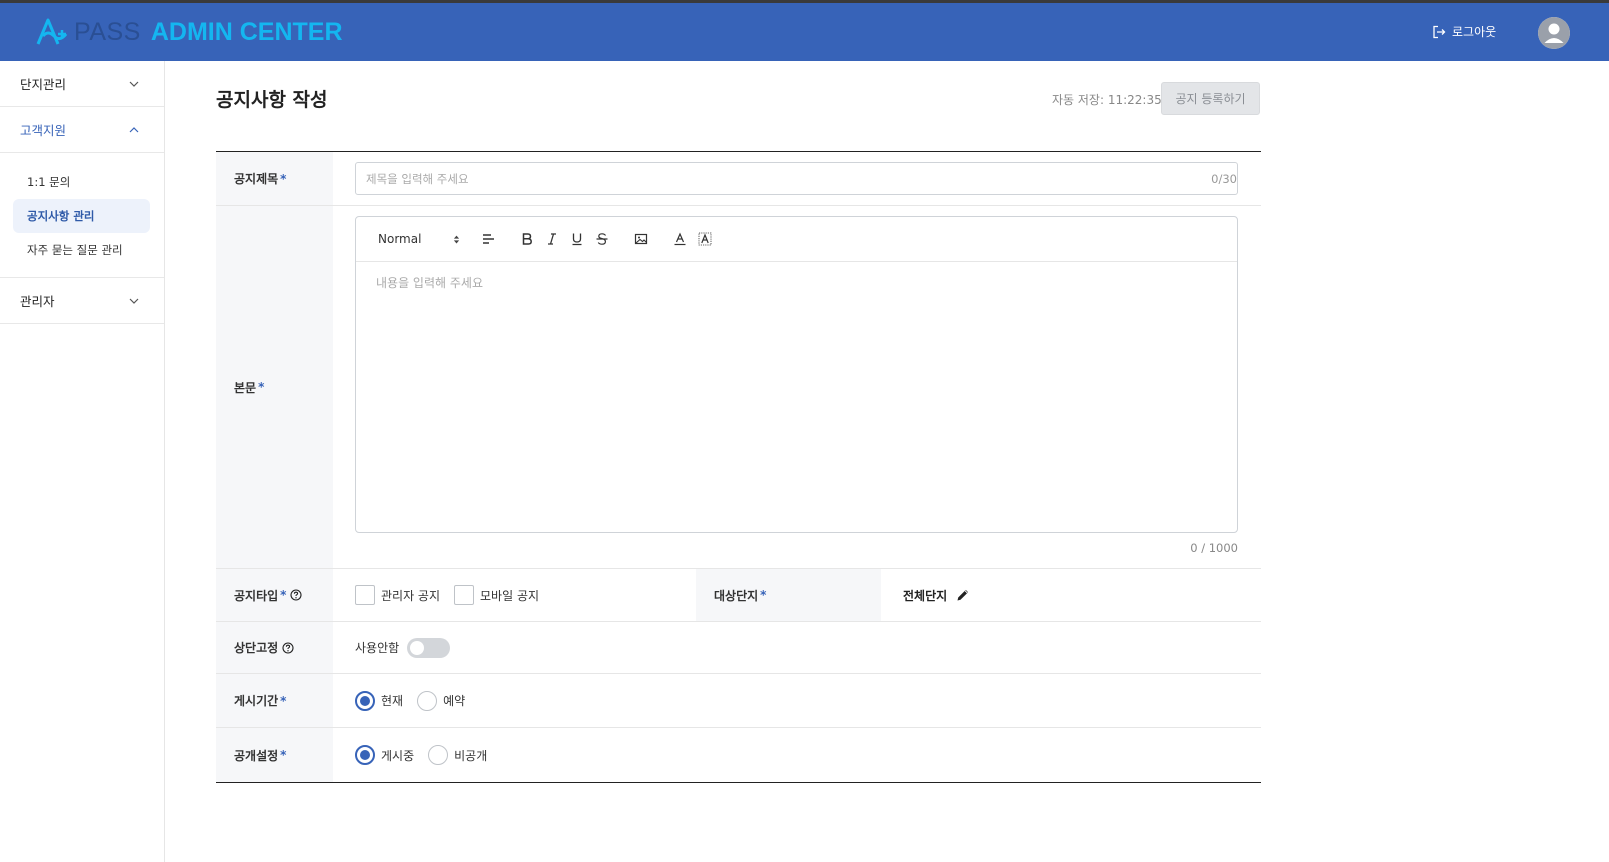 This screenshot has width=1609, height=862. I want to click on pin-state-label: 사용안함, so click(377, 648).